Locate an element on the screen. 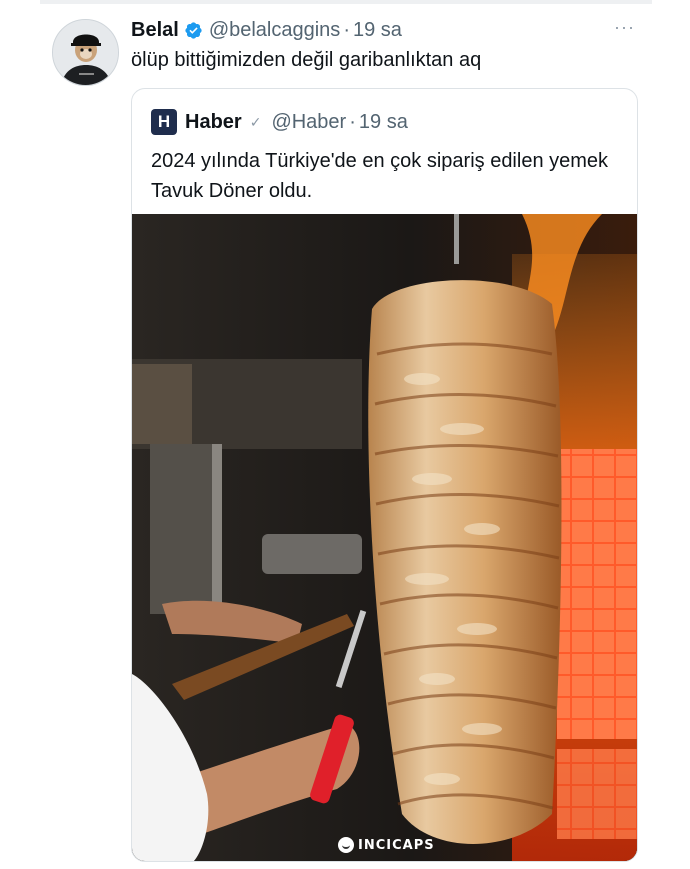  checkmark-icon: ✓ is located at coordinates (255, 121).